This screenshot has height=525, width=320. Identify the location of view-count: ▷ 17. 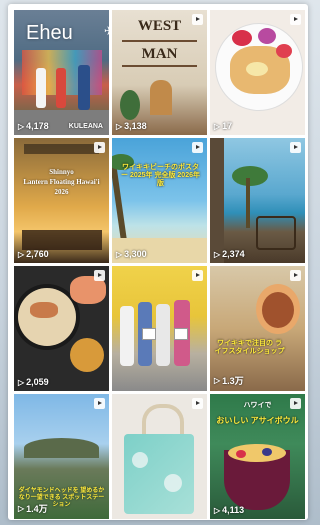
(223, 126).